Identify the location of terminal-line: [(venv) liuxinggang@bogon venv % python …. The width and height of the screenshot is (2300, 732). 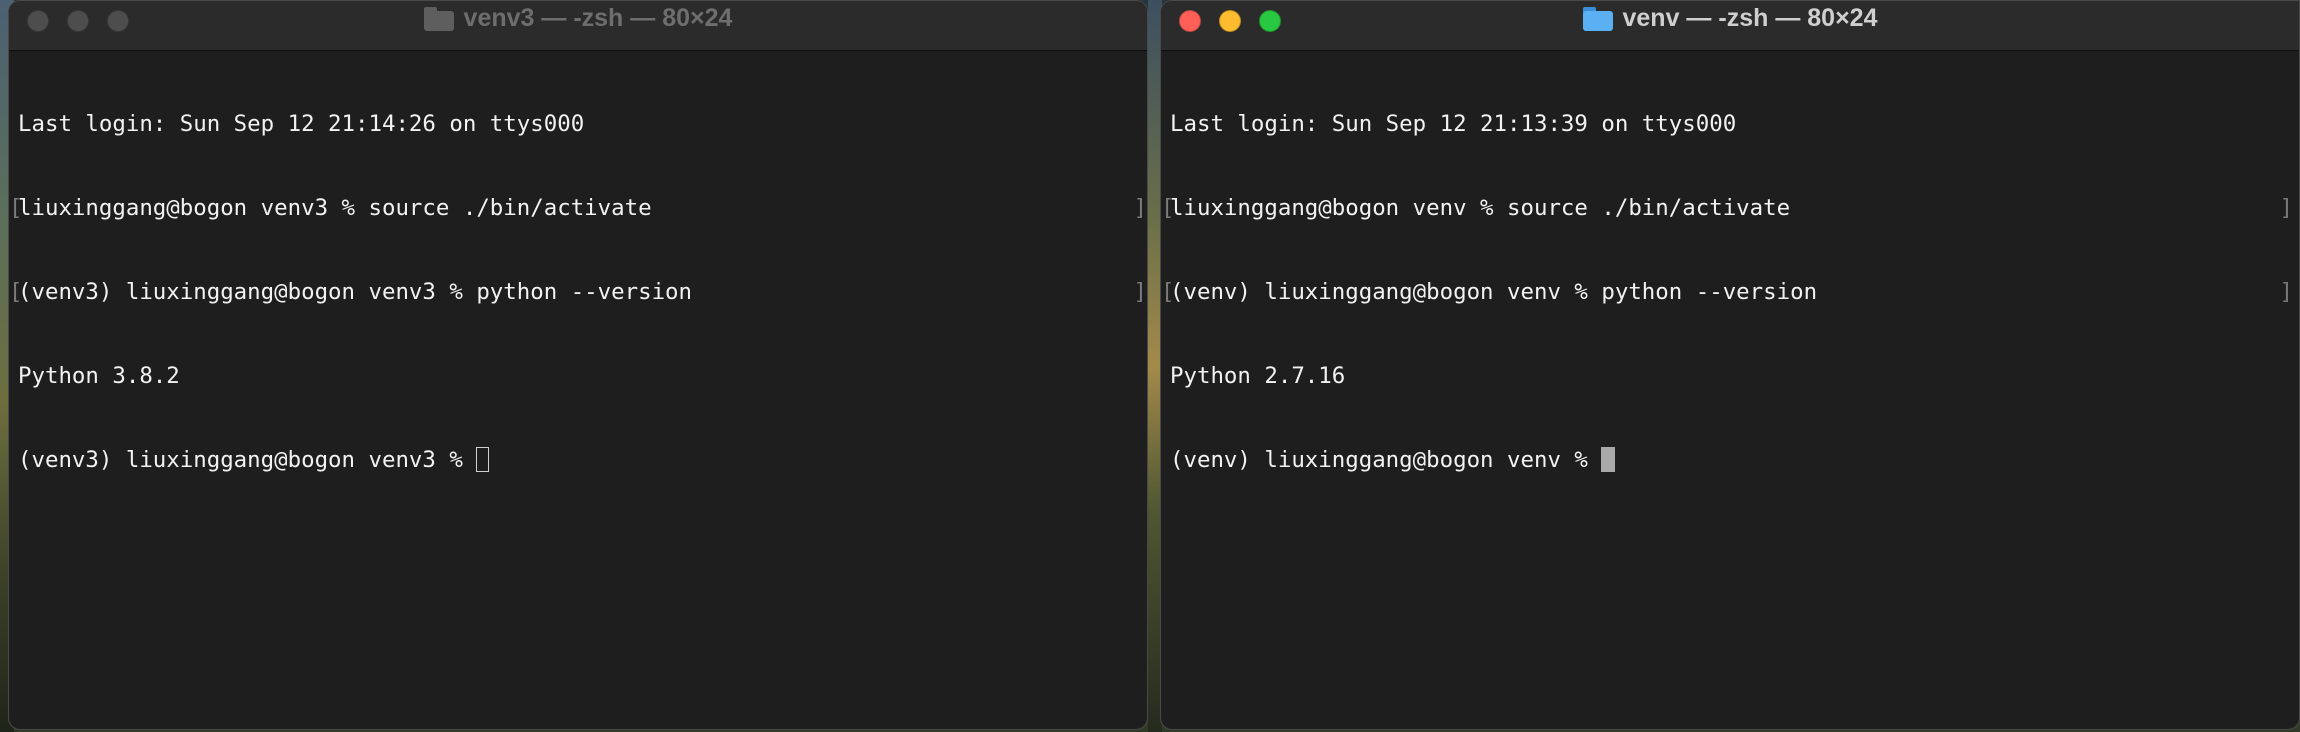
(1730, 292).